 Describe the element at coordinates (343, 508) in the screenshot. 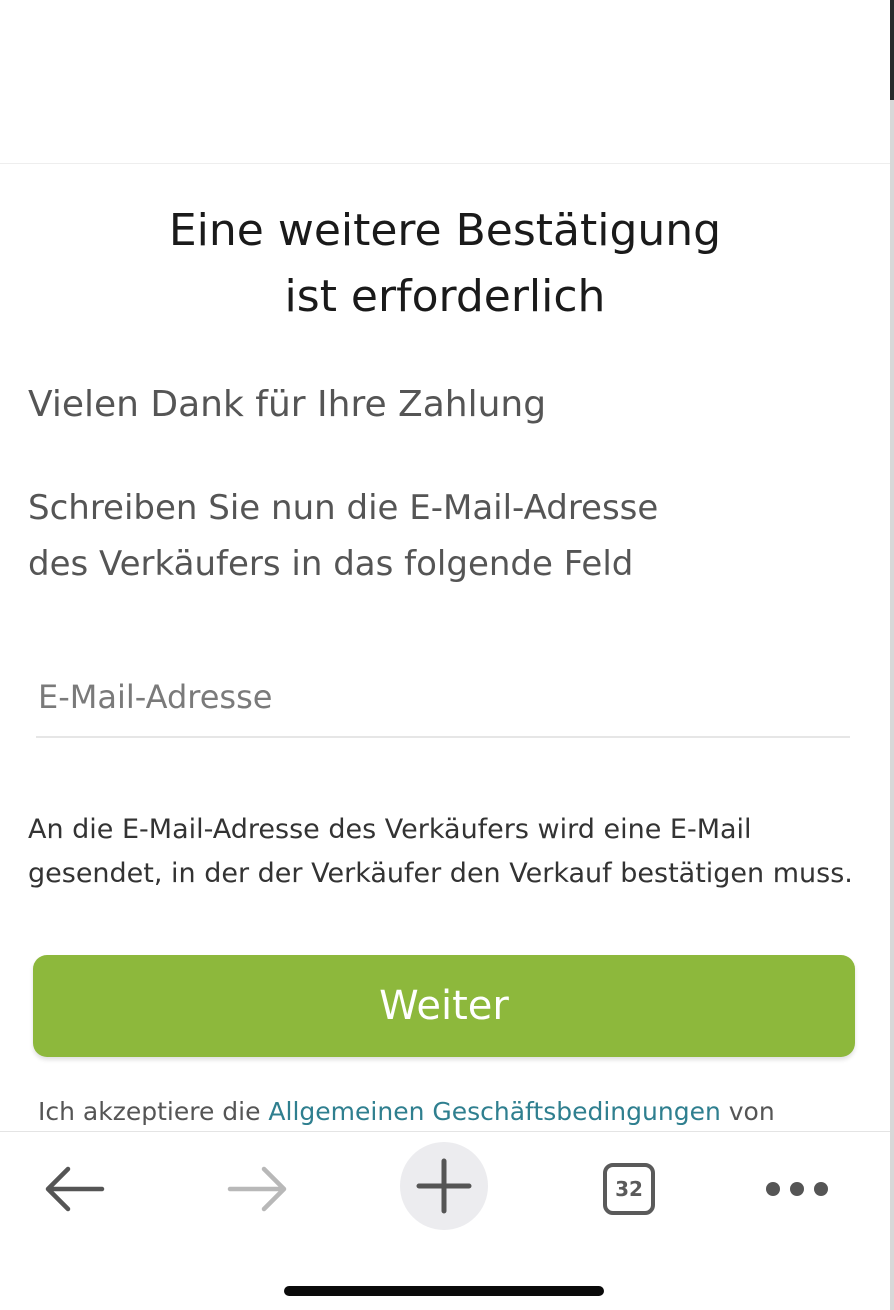

I see `instruction-line-1: Schreiben Sie nun die E-Mail-Adresse` at that location.